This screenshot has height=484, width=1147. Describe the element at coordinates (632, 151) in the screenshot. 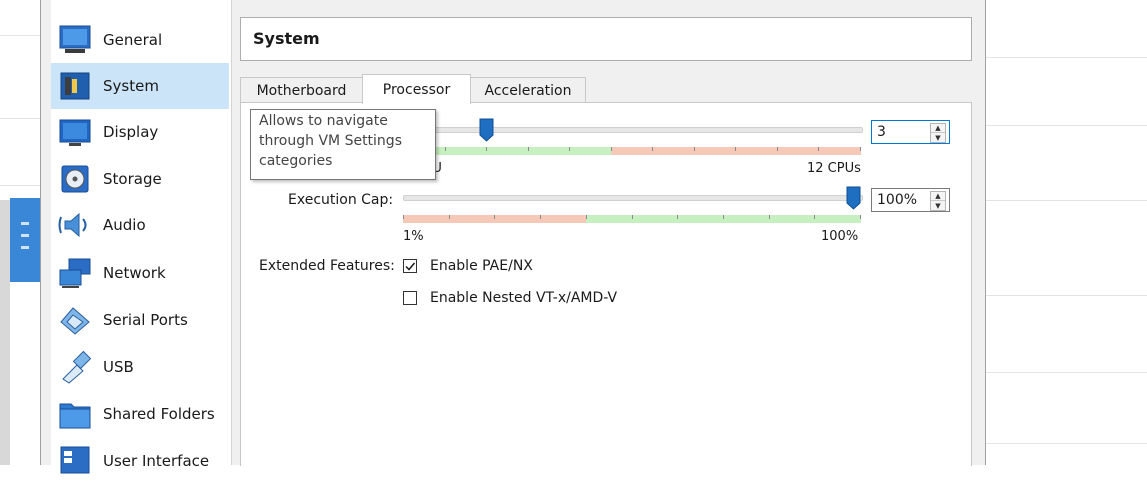

I see `processor-slider-scale` at that location.